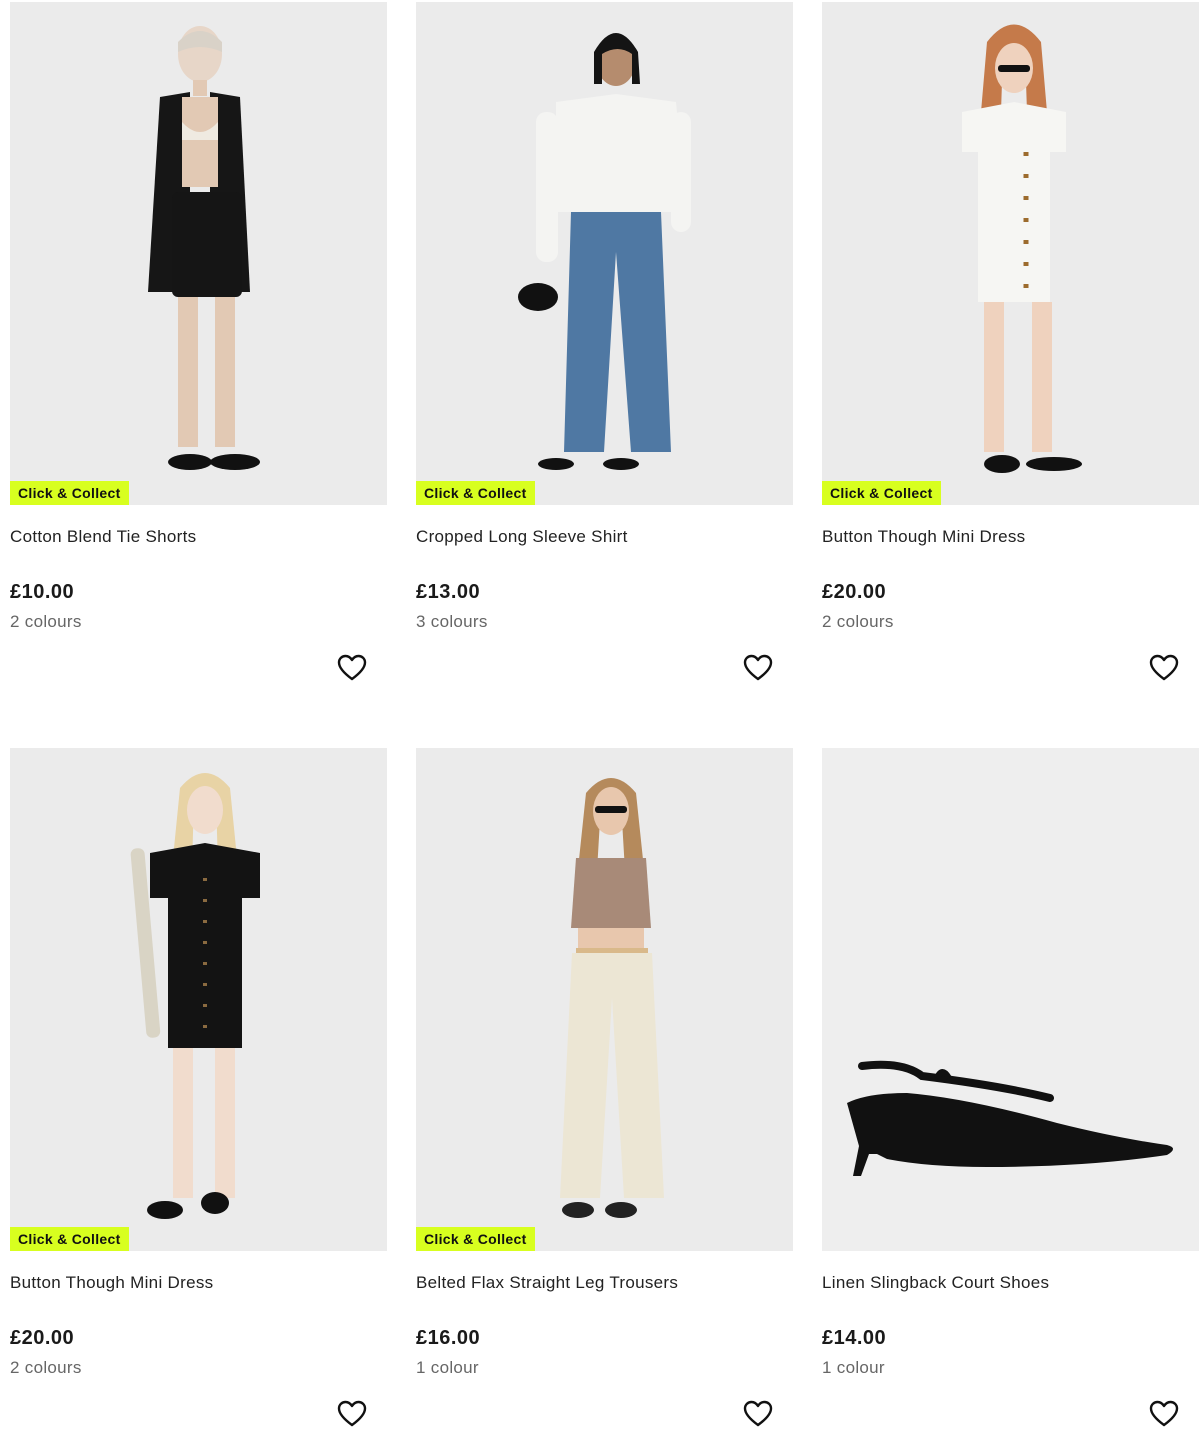 The width and height of the screenshot is (1200, 1435). I want to click on product-price: £10.00, so click(42, 592).